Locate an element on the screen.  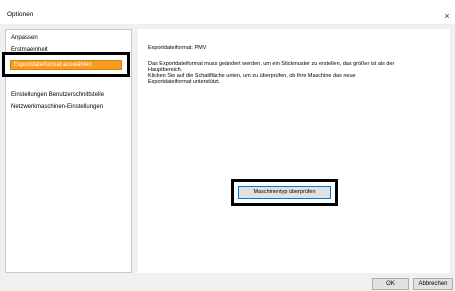
sidebar-item-exportdateiformat: Exportdateiformat auswählen is located at coordinates (66, 65).